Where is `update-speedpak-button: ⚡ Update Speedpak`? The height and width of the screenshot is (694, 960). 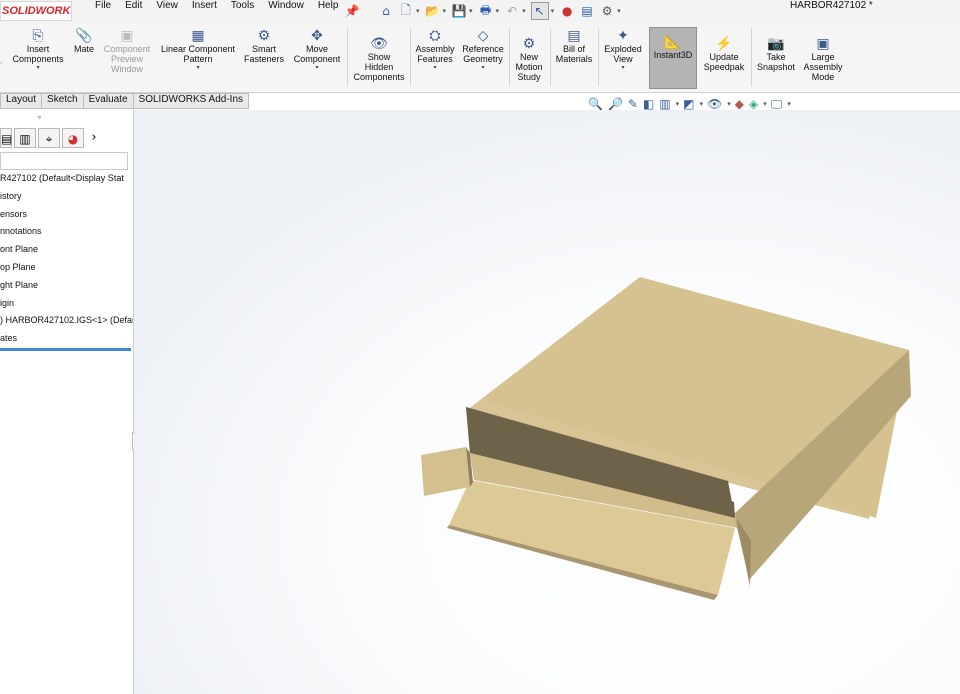 update-speedpak-button: ⚡ Update Speedpak is located at coordinates (724, 66).